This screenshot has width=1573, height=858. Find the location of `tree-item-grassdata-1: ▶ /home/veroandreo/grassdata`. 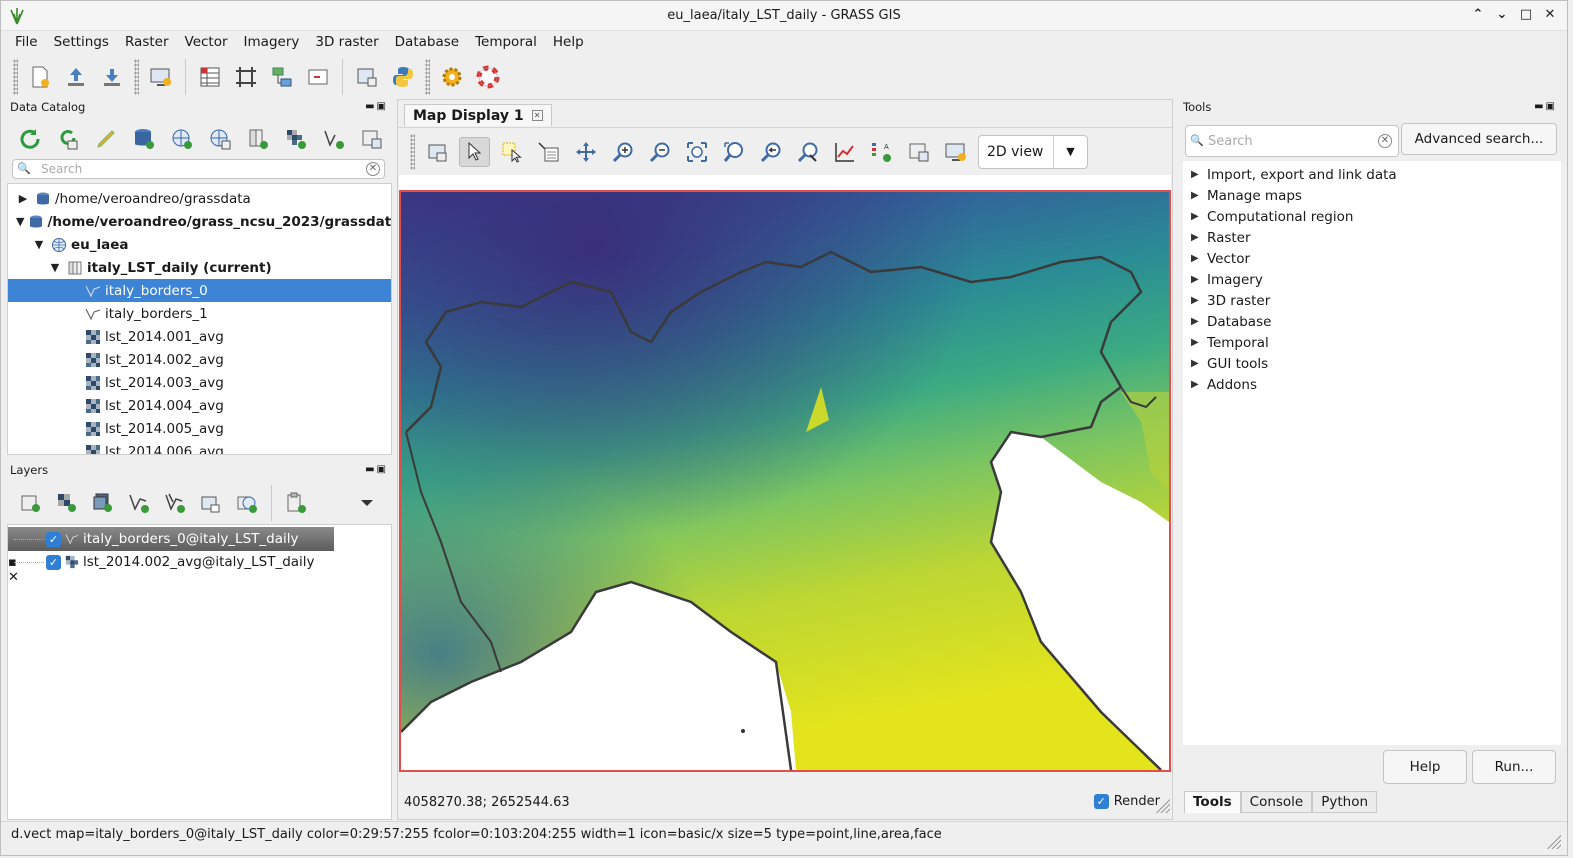

tree-item-grassdata-1: ▶ /home/veroandreo/grassdata is located at coordinates (199, 198).